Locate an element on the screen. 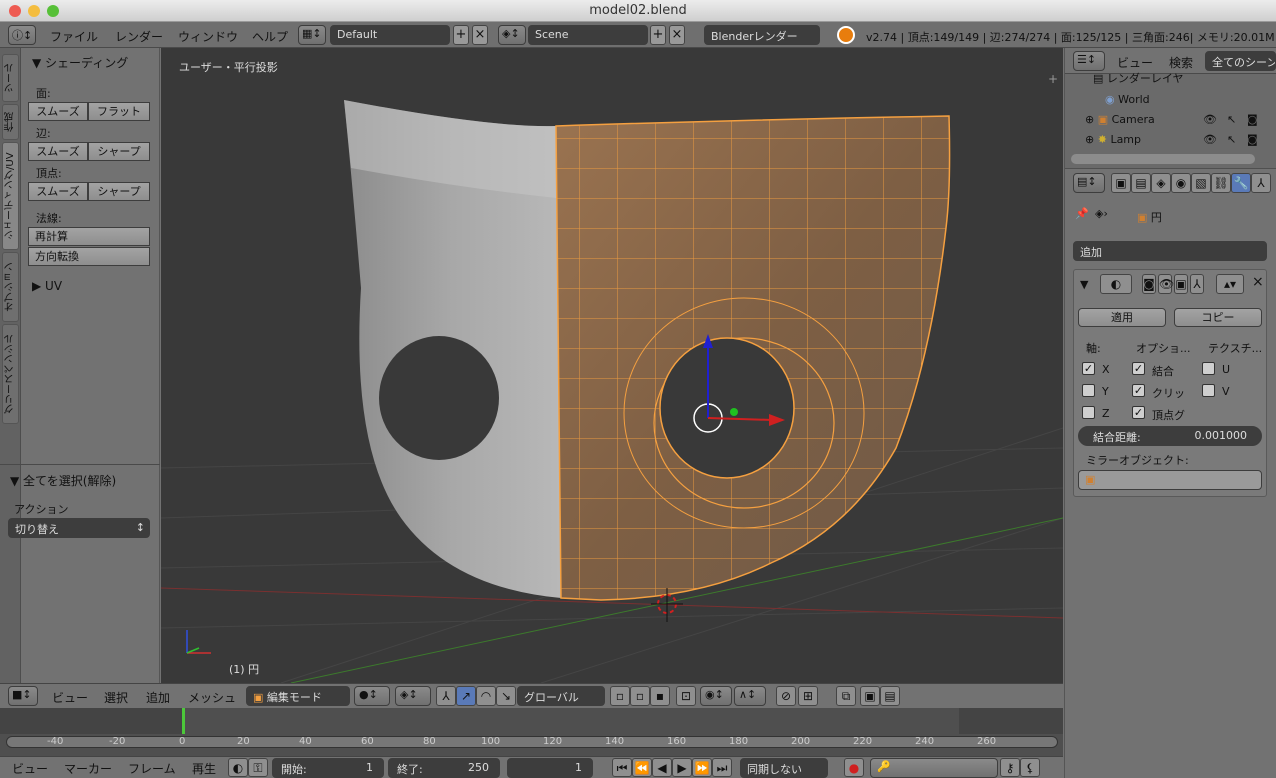 The image size is (1276, 778). apply-button: 適用 is located at coordinates (1122, 317).